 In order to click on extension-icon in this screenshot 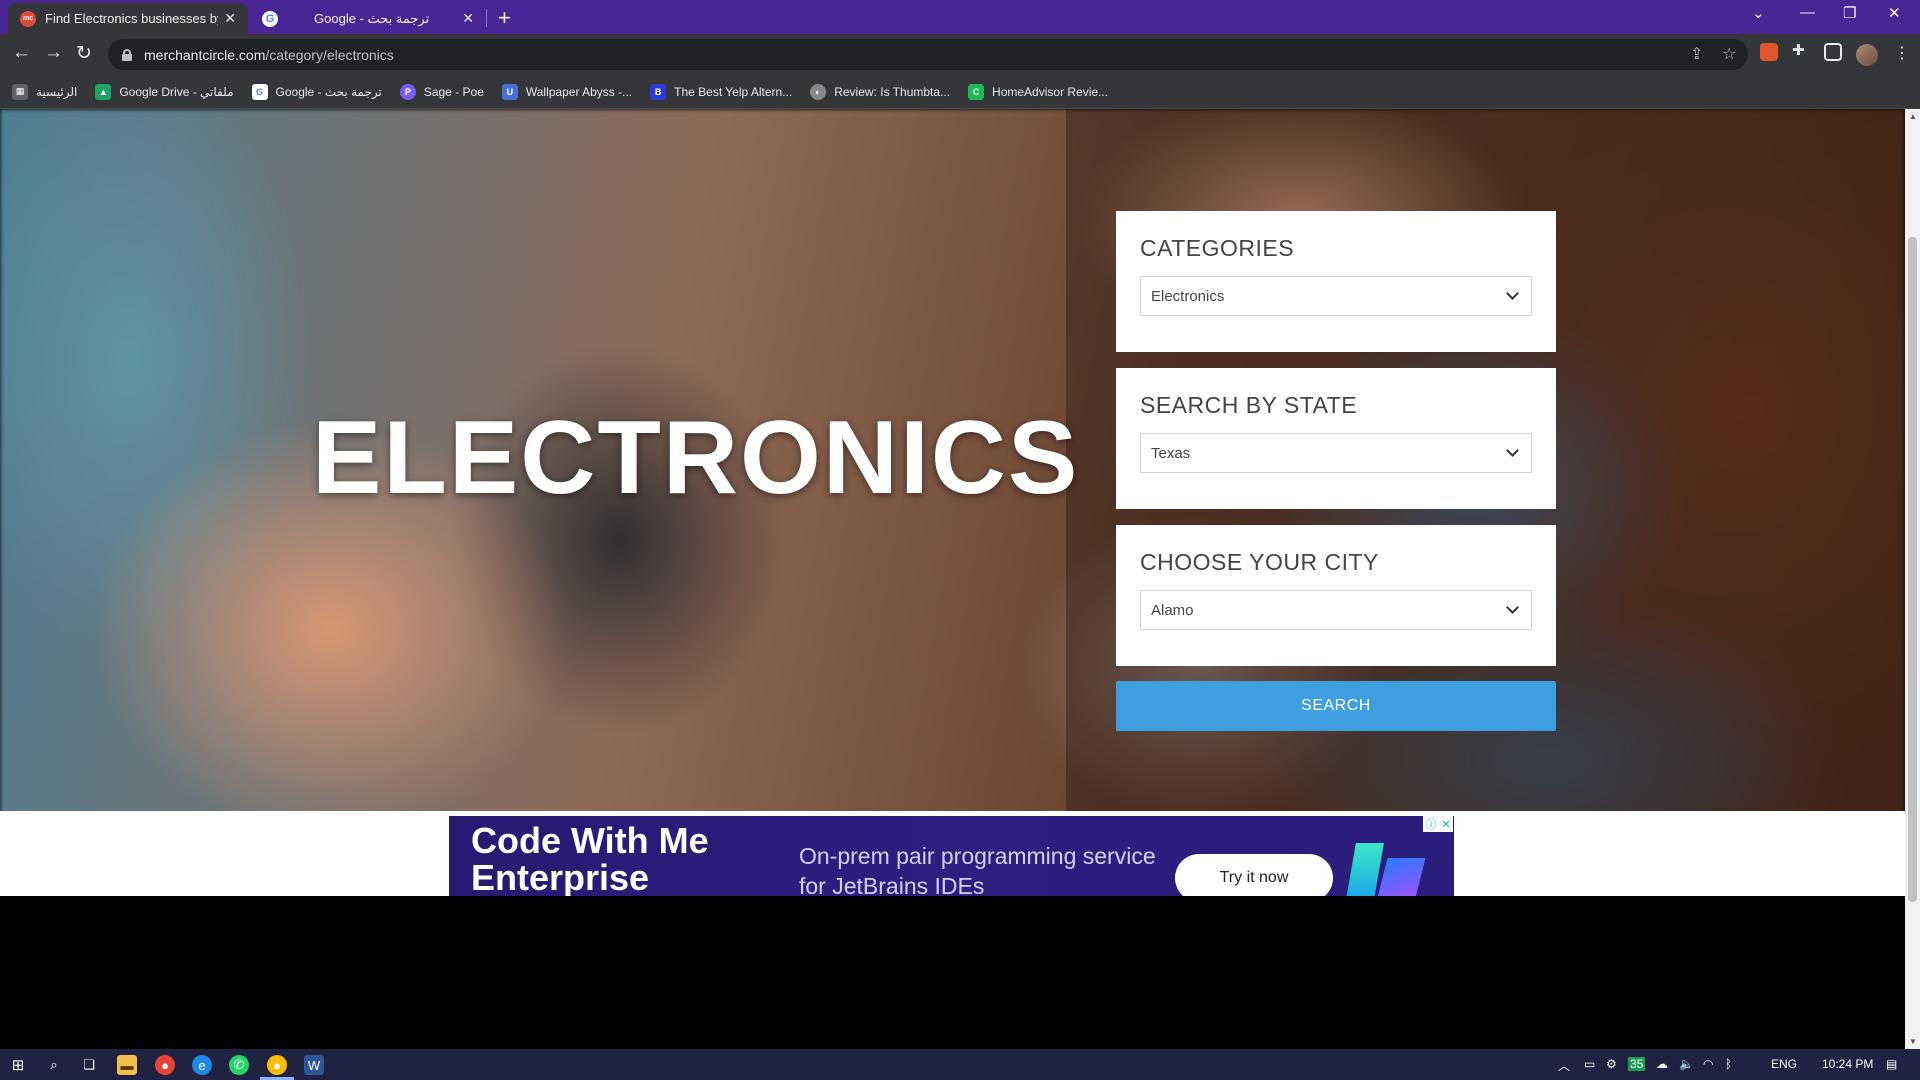, I will do `click(1769, 52)`.